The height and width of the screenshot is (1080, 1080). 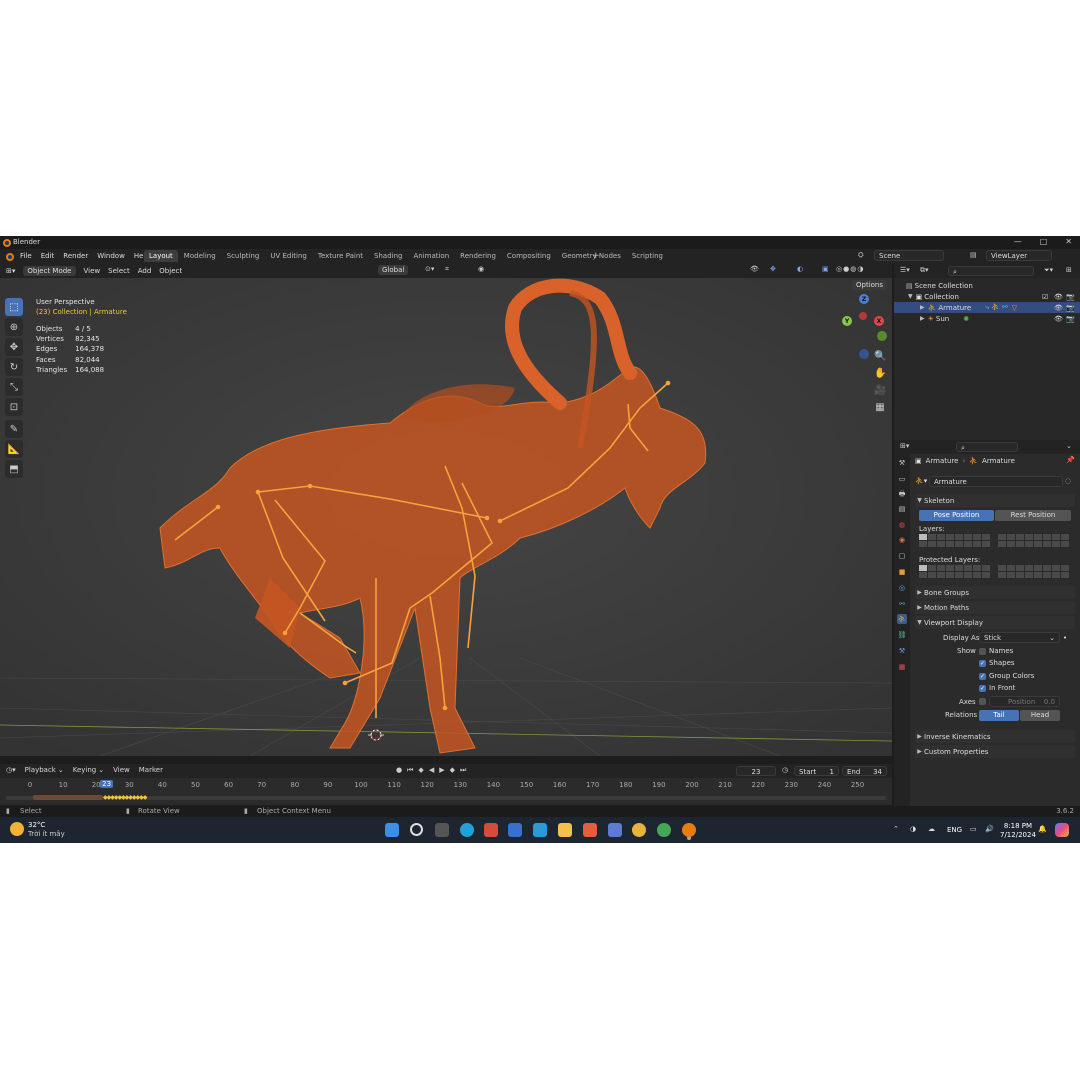 What do you see at coordinates (997, 663) in the screenshot?
I see `shapes-checkbox: ✓ Shapes` at bounding box center [997, 663].